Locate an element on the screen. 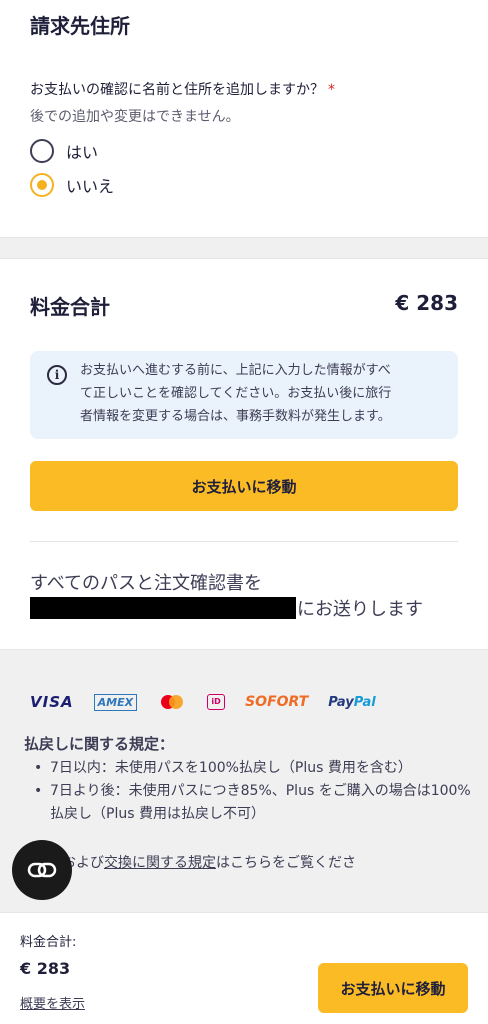  add-name-address-question: お支払いの確認に名前と住所を追加しますか？ * is located at coordinates (182, 89).